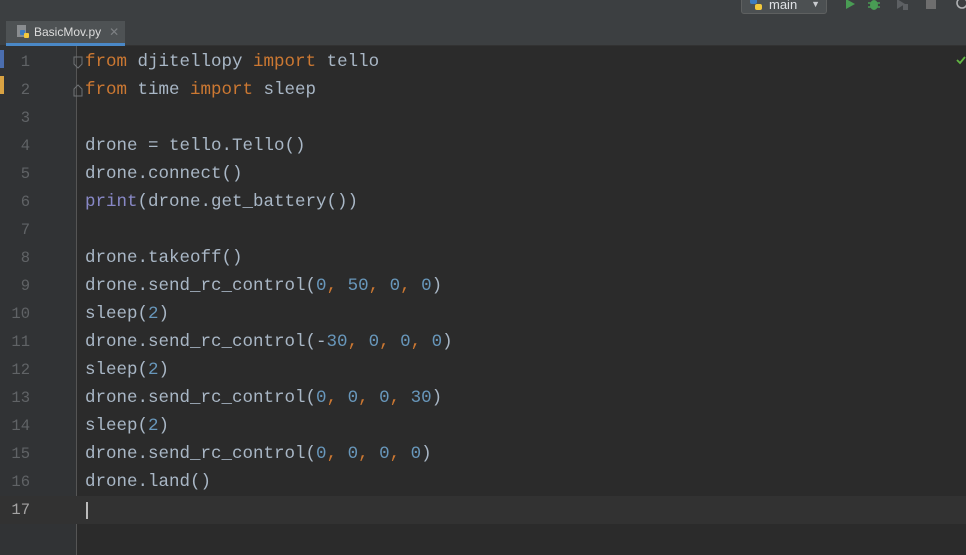  I want to click on line-number: 1, so click(25, 62).